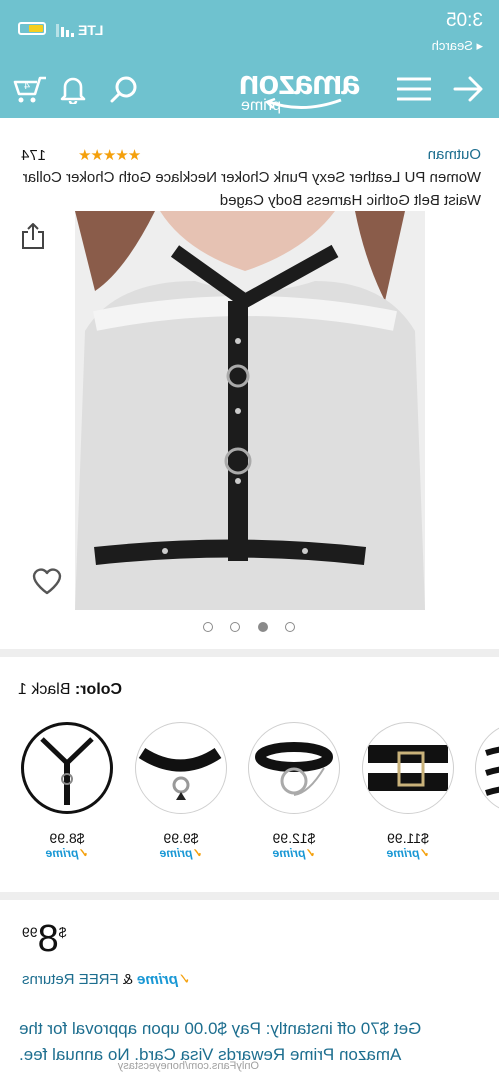  I want to click on carousel-indicator, so click(249, 629).